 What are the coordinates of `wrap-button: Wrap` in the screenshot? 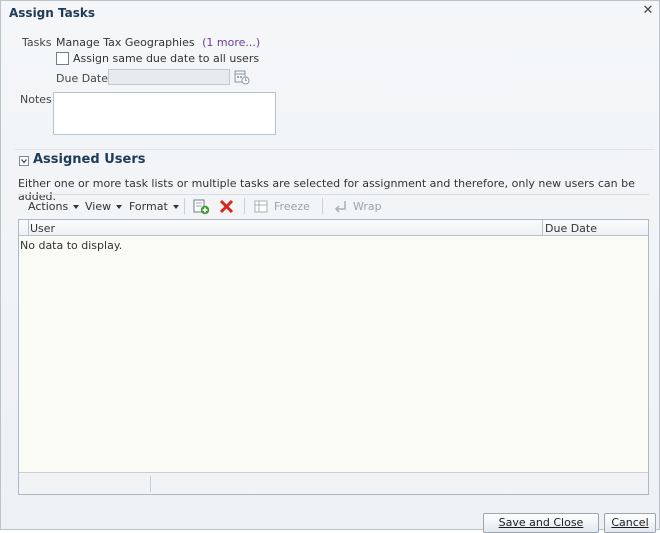 It's located at (367, 206).